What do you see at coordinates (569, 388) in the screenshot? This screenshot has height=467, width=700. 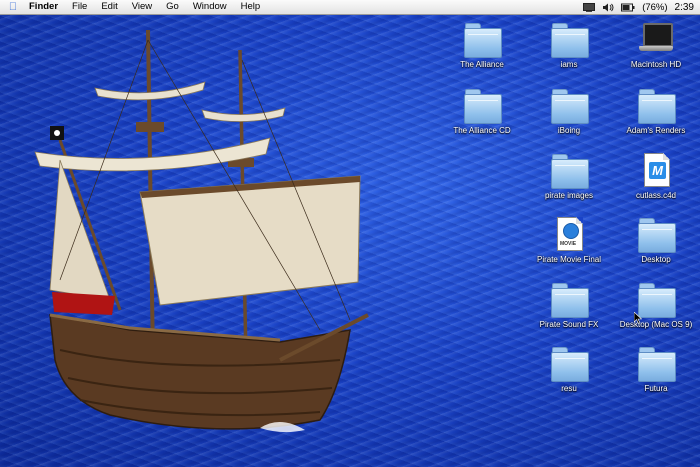 I see `icon-label: resu` at bounding box center [569, 388].